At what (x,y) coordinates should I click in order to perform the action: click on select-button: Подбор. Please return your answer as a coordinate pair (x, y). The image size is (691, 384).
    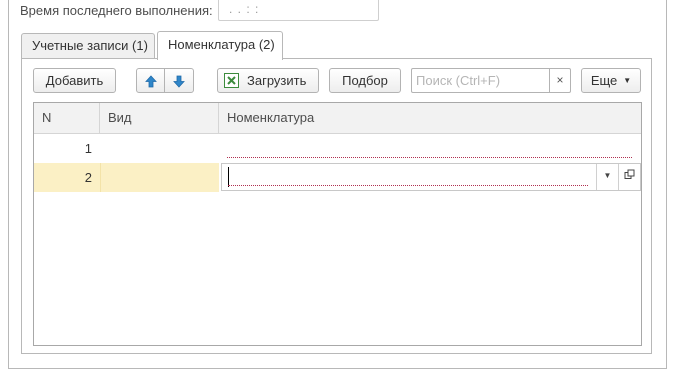
    Looking at the image, I should click on (365, 80).